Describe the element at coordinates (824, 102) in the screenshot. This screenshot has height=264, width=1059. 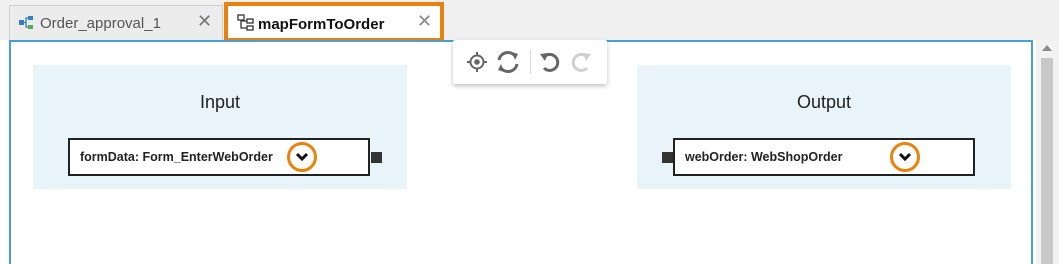
I see `output-title: Output` at that location.